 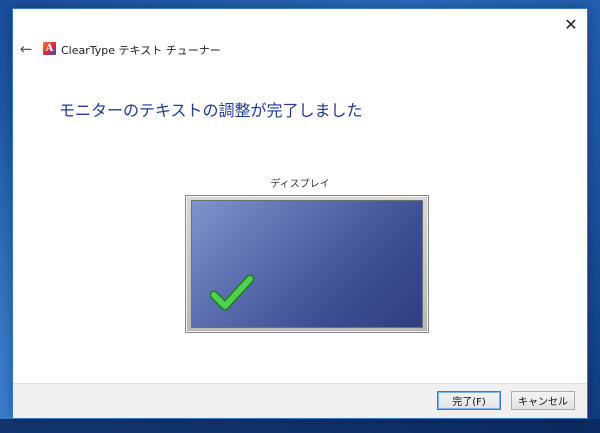 I want to click on finish-button: 完了(F), so click(x=469, y=400).